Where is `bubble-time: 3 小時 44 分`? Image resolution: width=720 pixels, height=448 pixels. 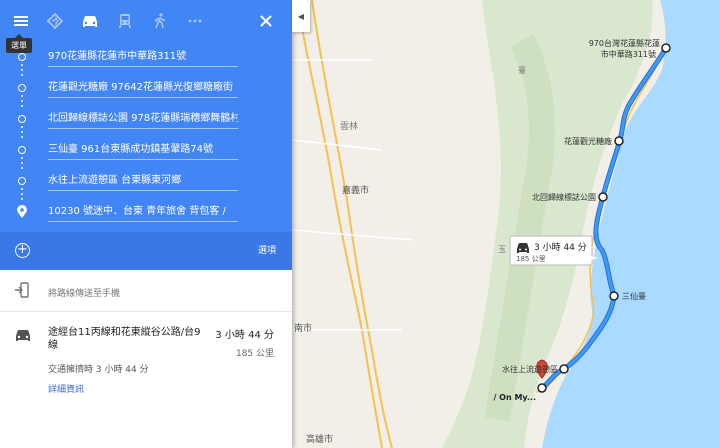
bubble-time: 3 小時 44 分 is located at coordinates (560, 247).